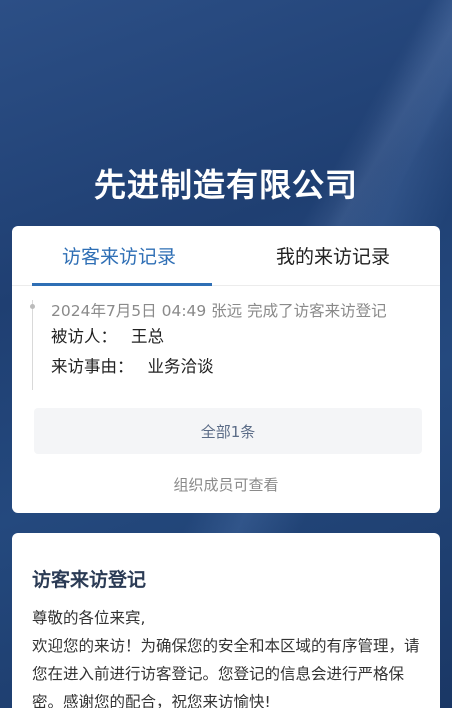 The image size is (452, 708). I want to click on record-visited-person: 被访人： 王总, so click(235, 337).